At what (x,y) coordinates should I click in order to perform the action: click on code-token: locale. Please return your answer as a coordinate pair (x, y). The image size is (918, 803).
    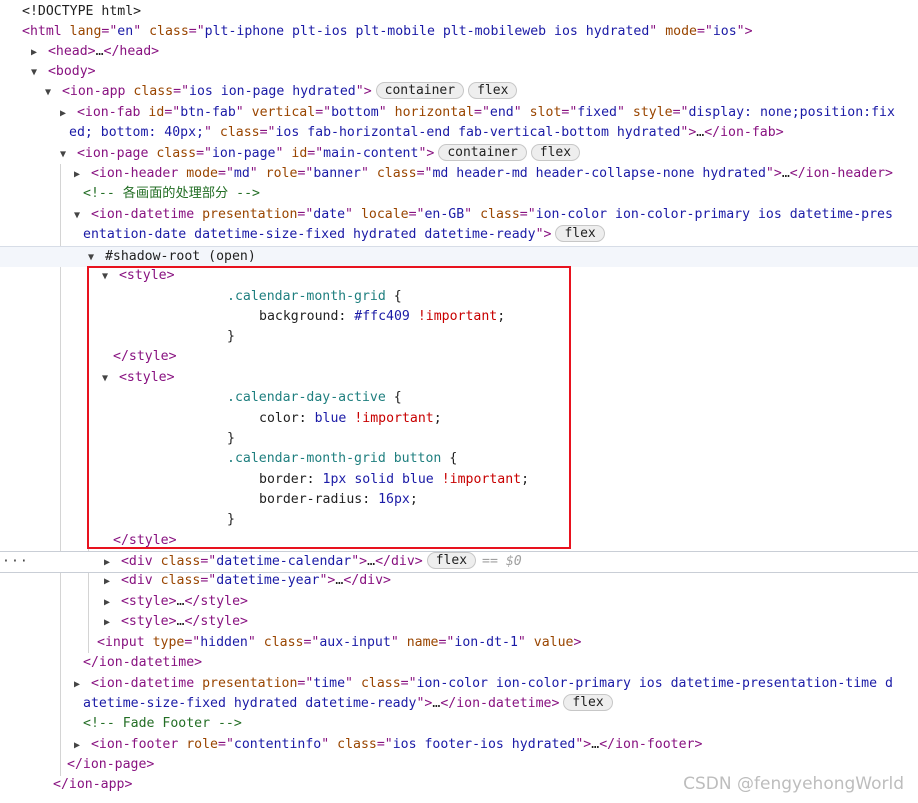
    Looking at the image, I should click on (384, 214).